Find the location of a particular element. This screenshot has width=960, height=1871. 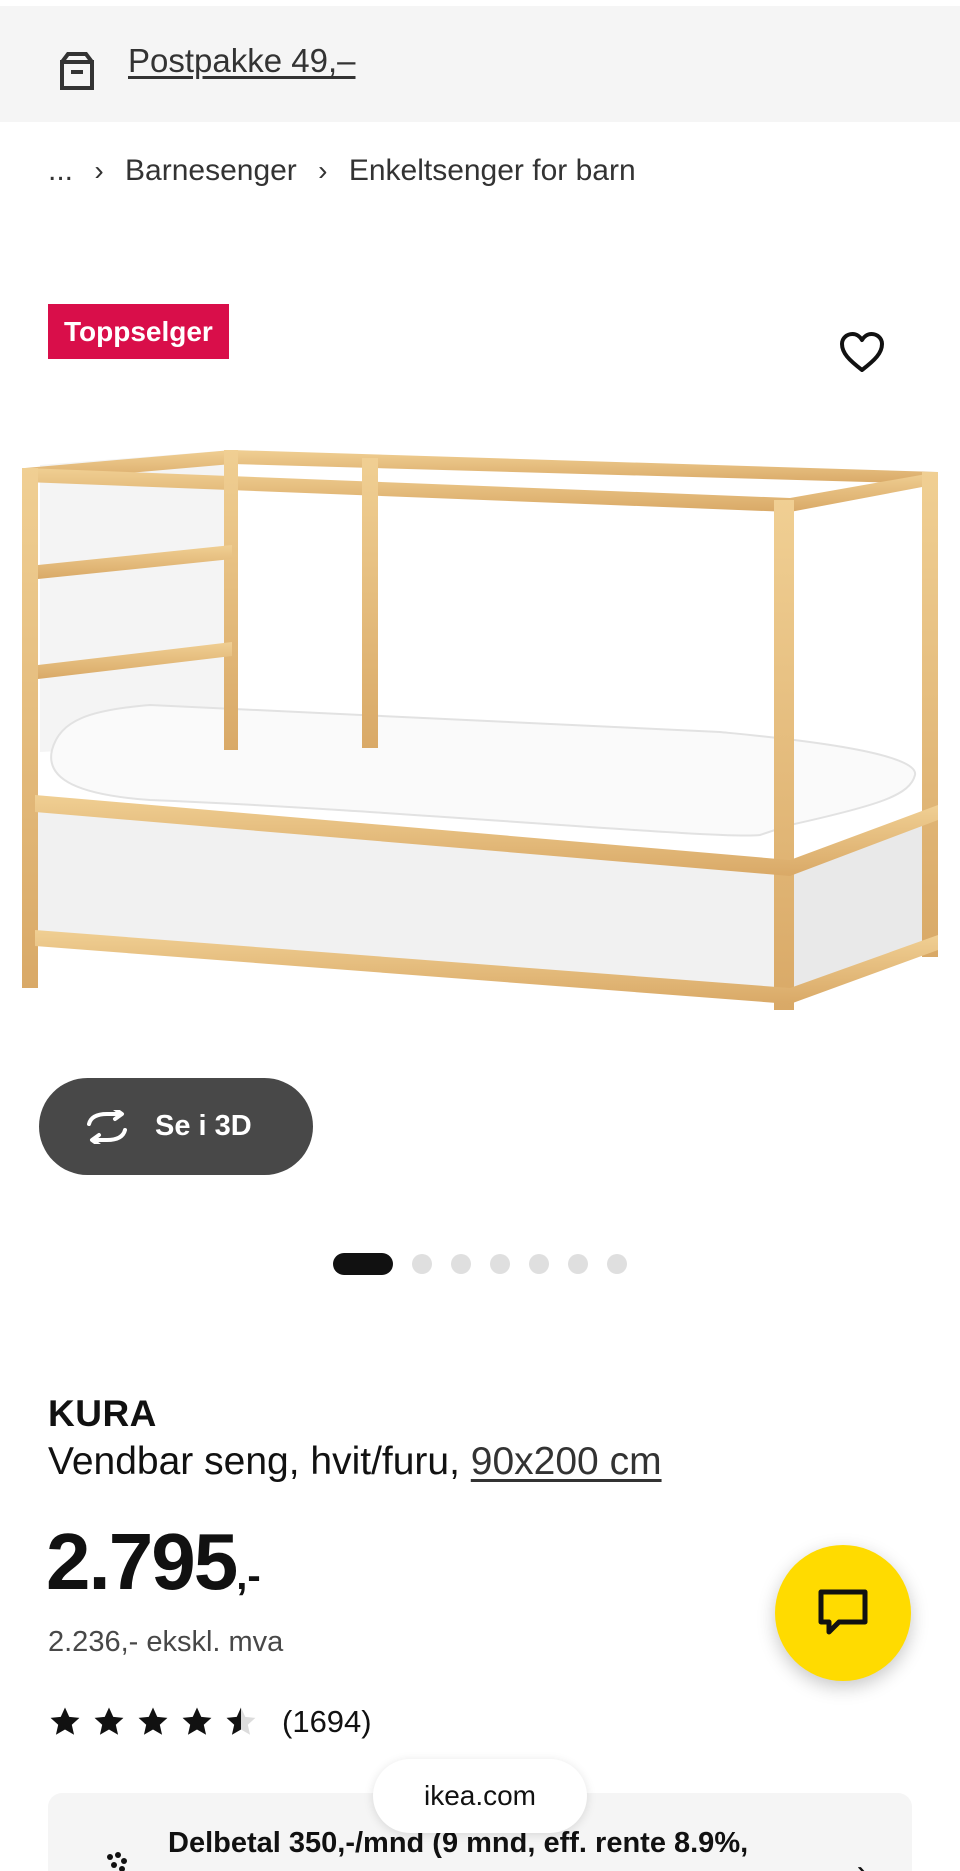

chat-button is located at coordinates (843, 1613).